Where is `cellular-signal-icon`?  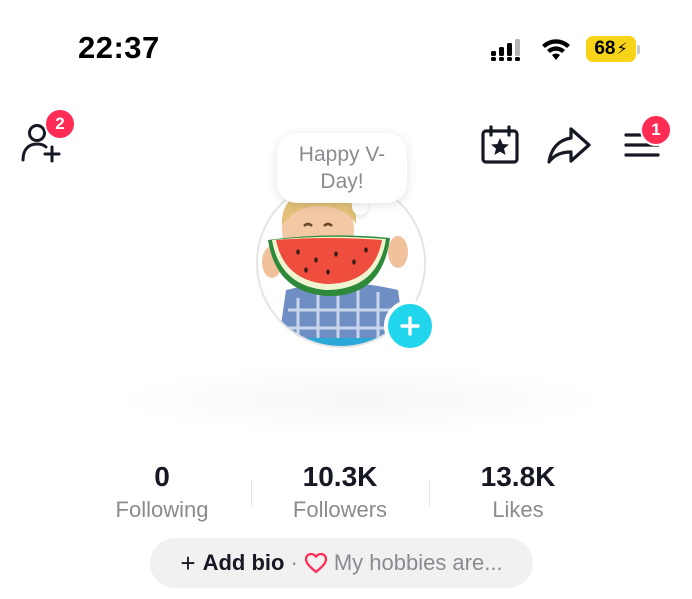
cellular-signal-icon is located at coordinates (505, 50).